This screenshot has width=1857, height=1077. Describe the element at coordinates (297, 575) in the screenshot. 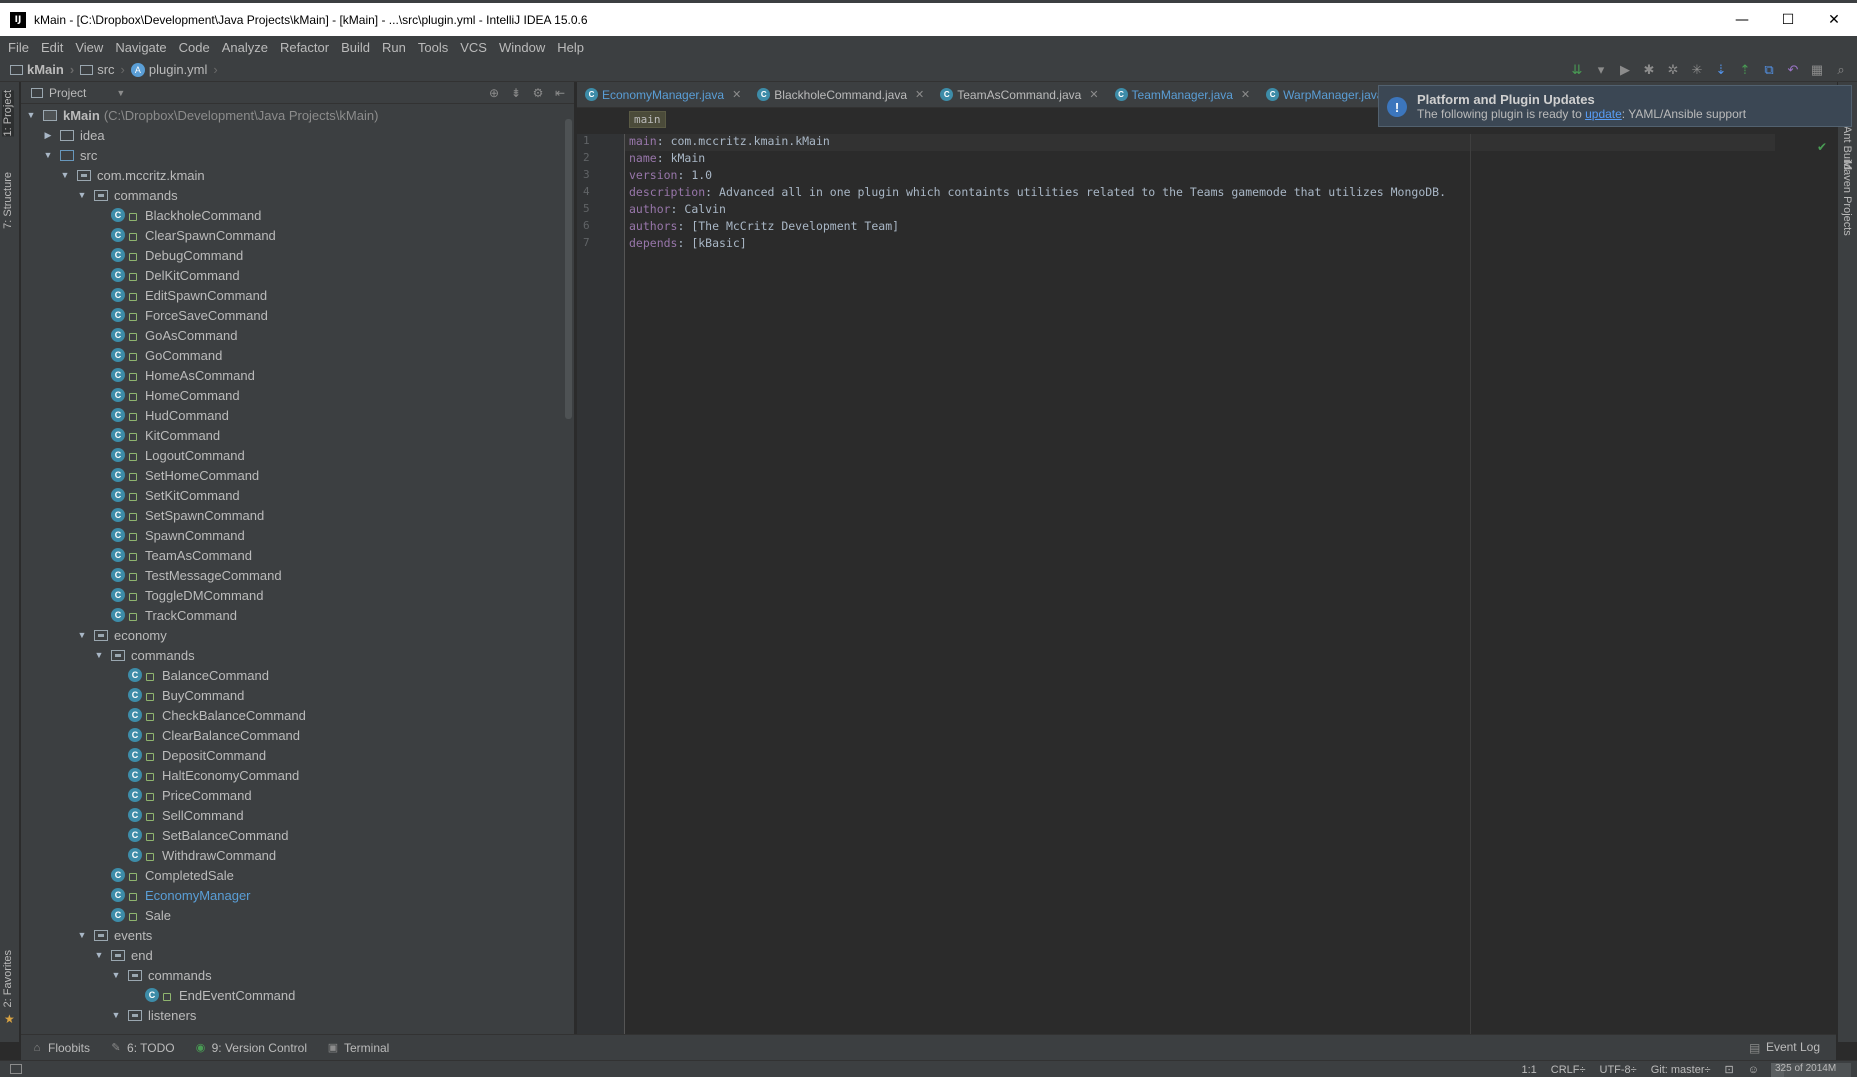

I see `tree-item-class: ▶CTestMessageCommand` at that location.